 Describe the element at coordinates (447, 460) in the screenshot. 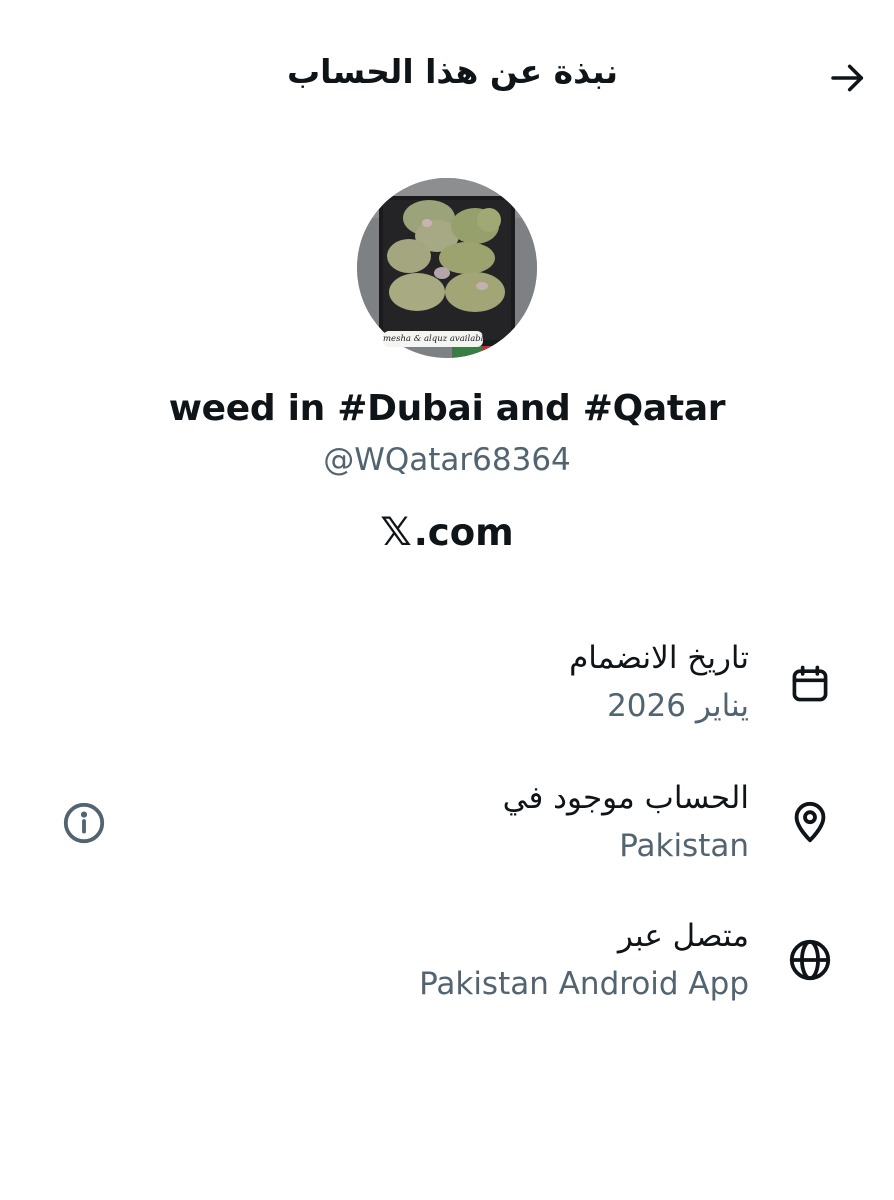

I see `username-handle: @WQatar68364` at that location.